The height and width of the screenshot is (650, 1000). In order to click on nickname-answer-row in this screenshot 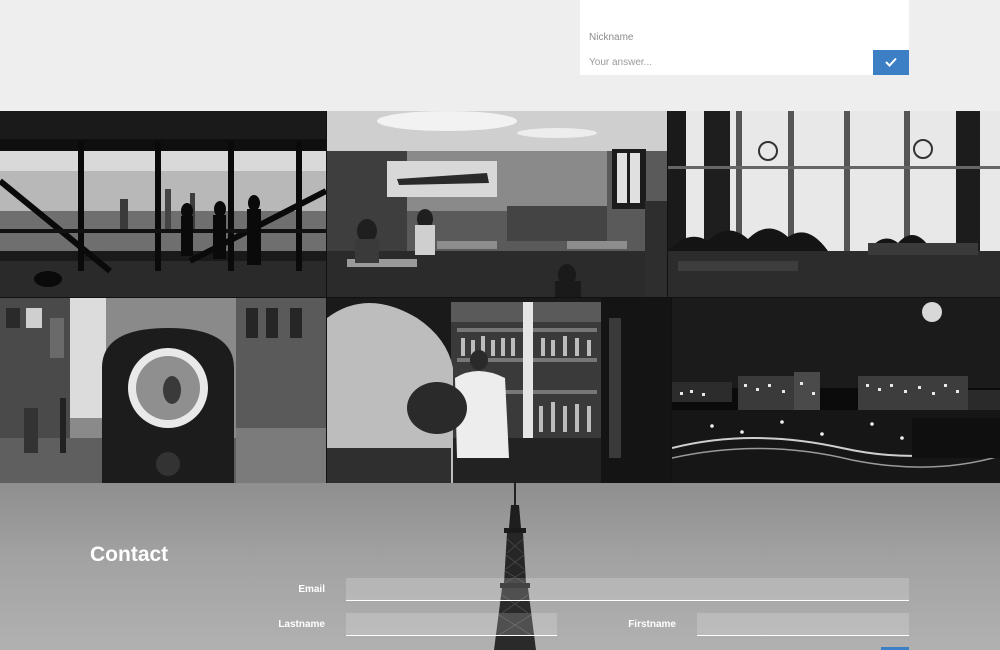, I will do `click(744, 62)`.